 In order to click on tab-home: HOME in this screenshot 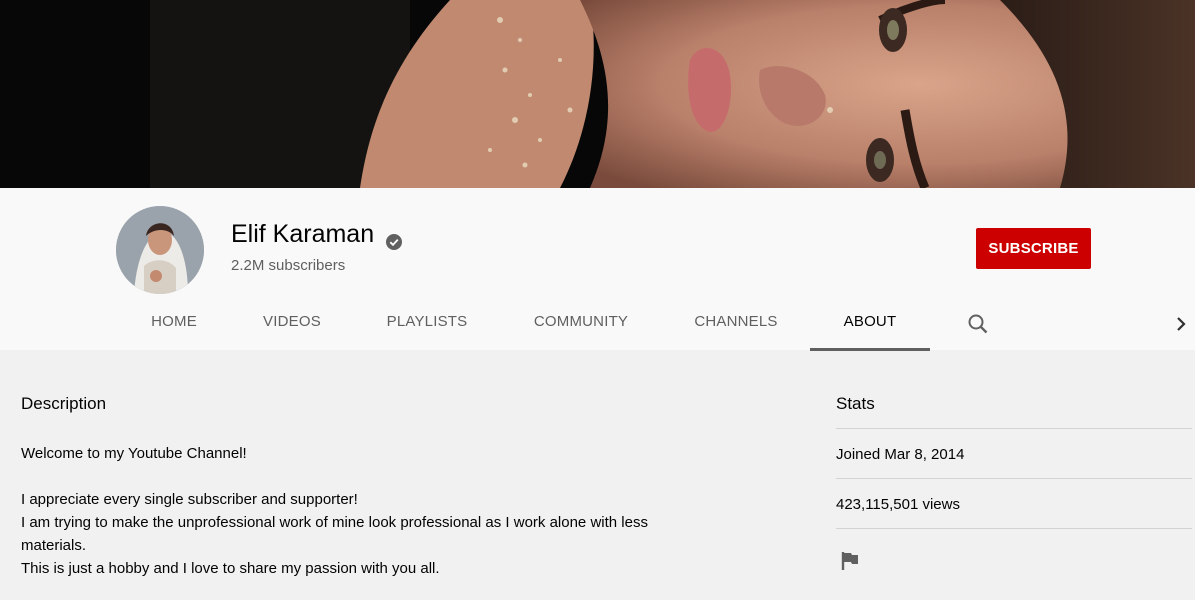, I will do `click(174, 324)`.